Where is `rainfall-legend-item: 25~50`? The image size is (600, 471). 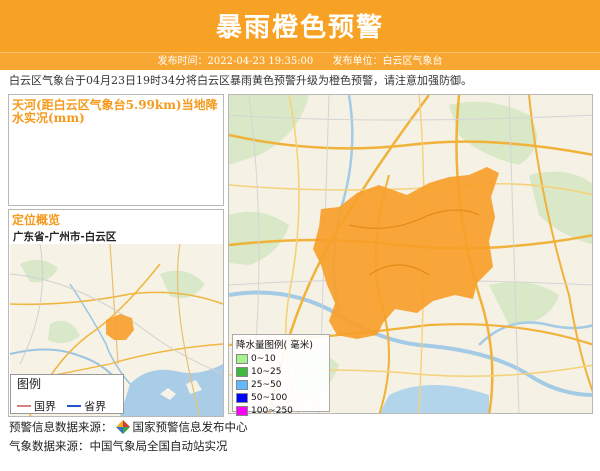
rainfall-legend-item: 25~50 is located at coordinates (281, 384).